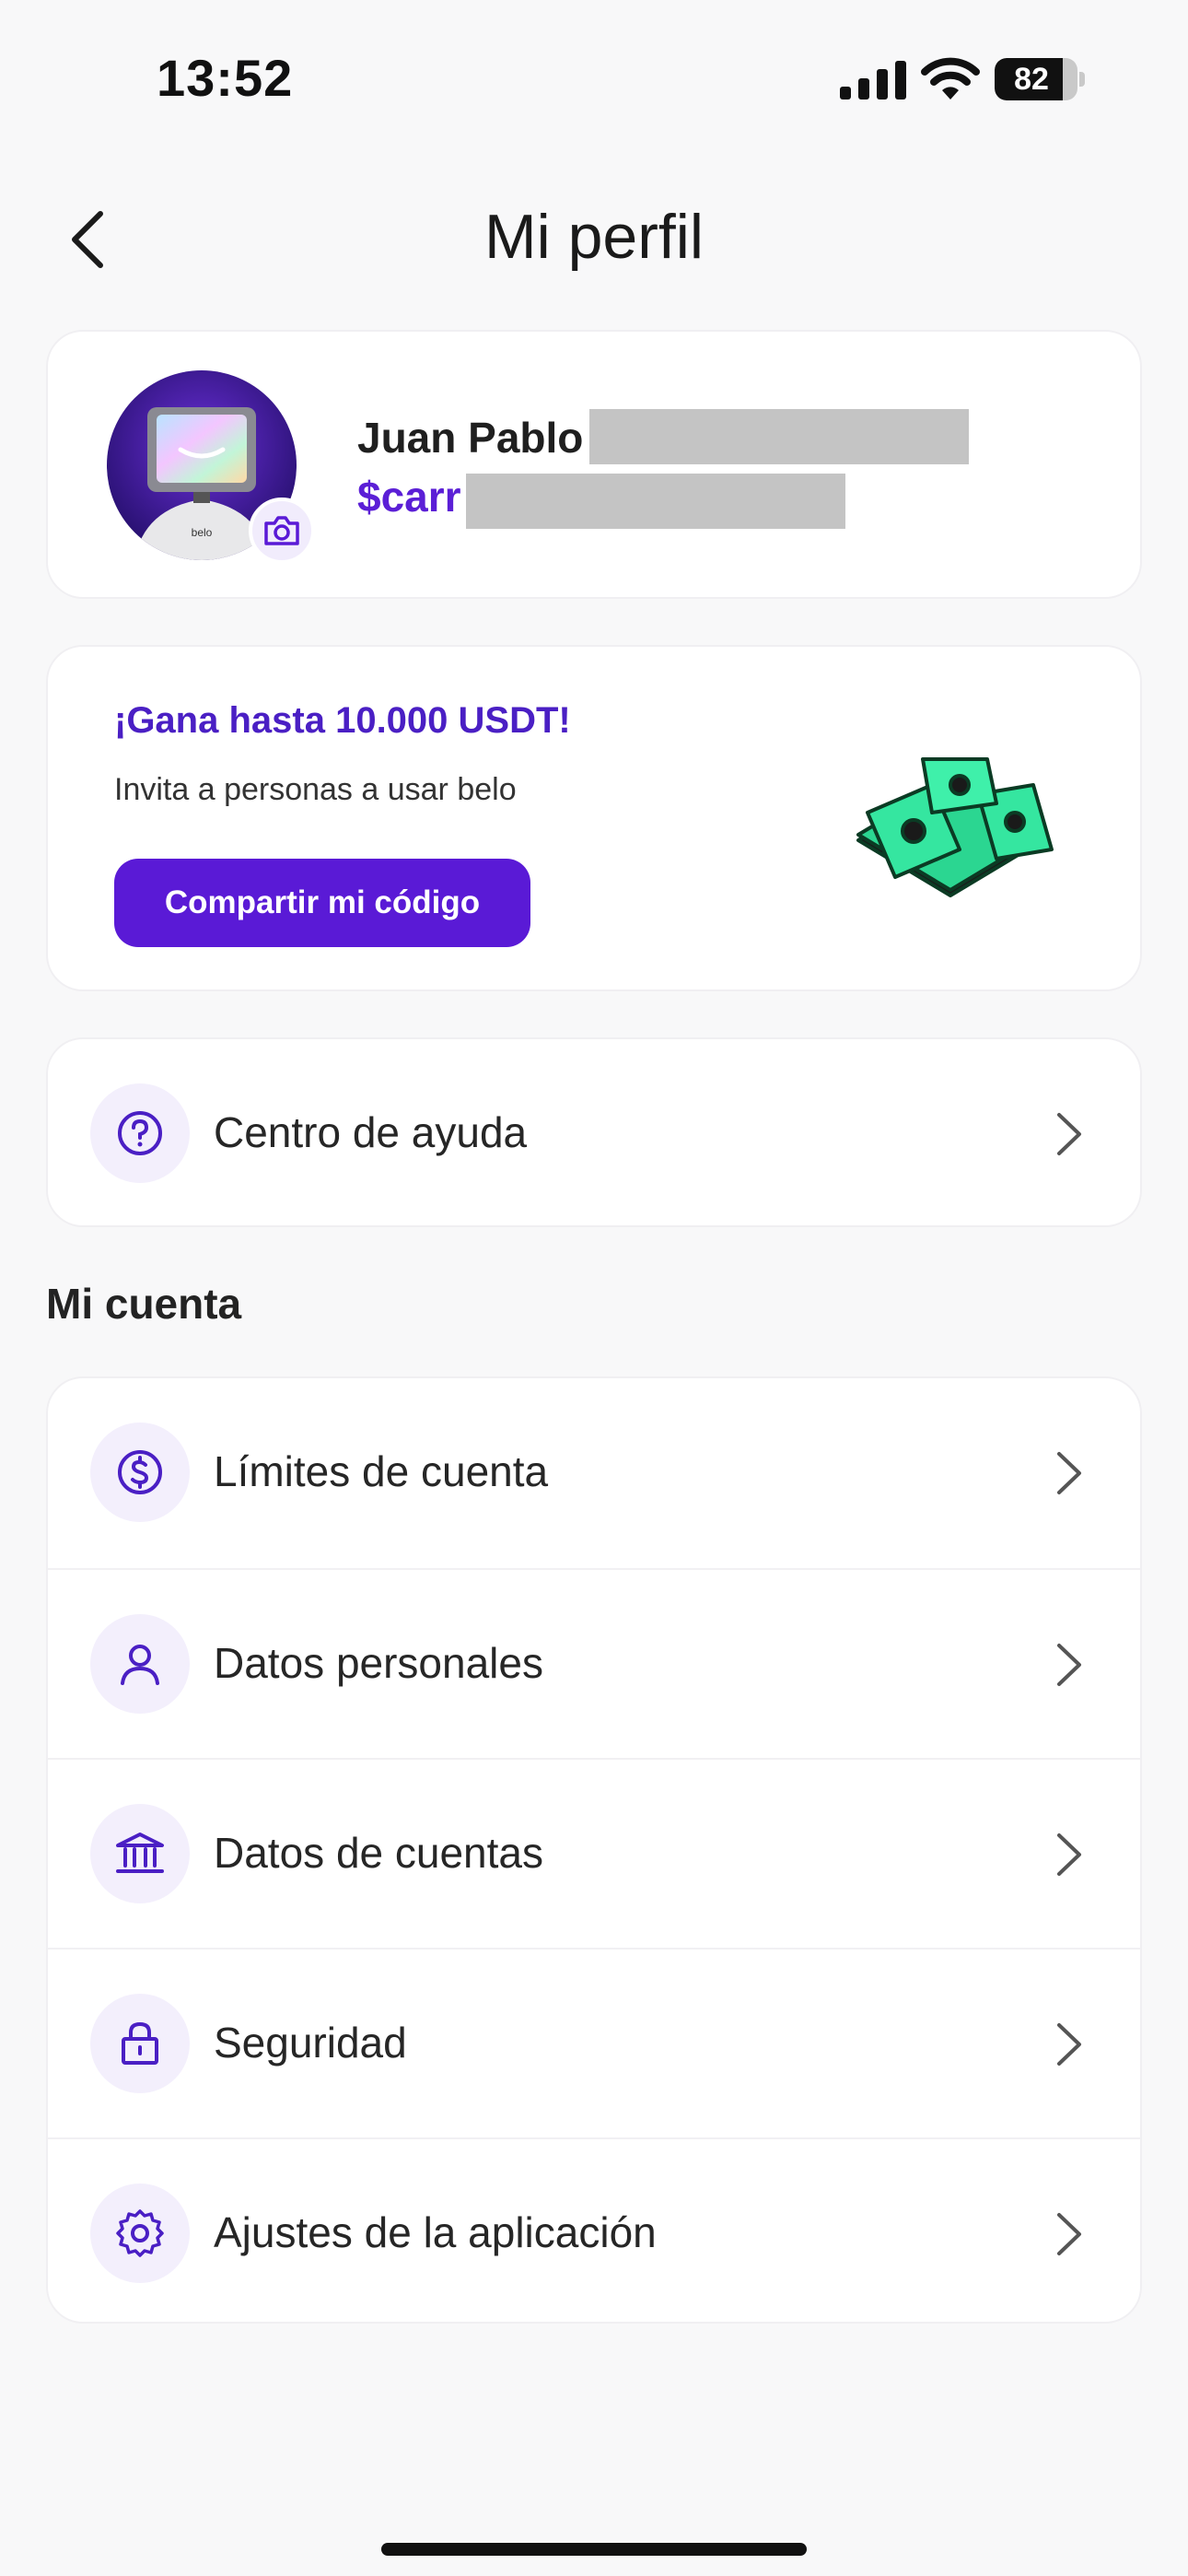  What do you see at coordinates (594, 2042) in the screenshot?
I see `menu-item-security: Seguridad` at bounding box center [594, 2042].